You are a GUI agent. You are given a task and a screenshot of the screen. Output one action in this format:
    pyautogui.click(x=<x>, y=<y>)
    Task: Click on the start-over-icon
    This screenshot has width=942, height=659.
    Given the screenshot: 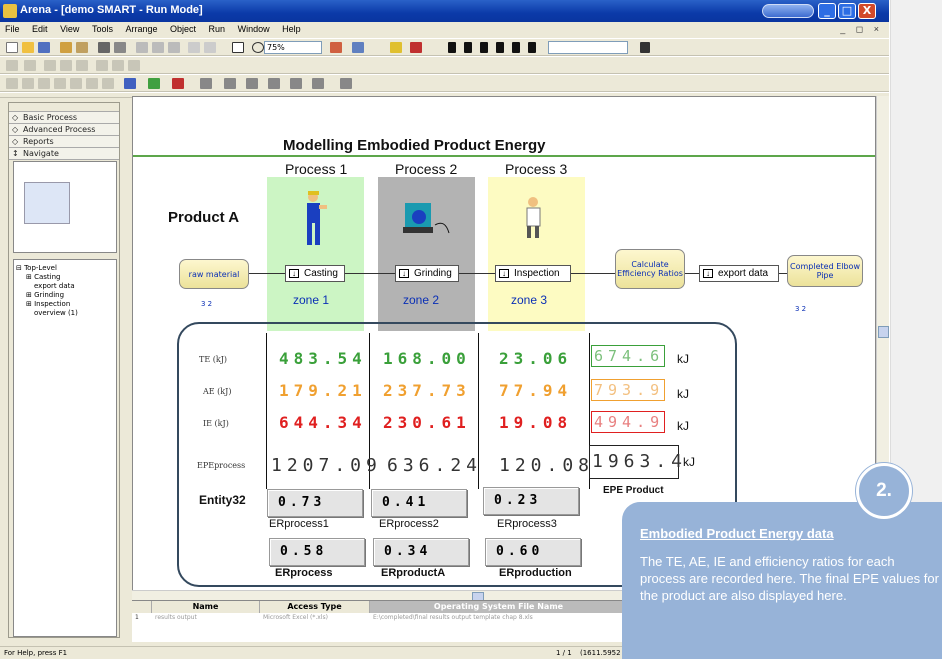 What is the action you would take?
    pyautogui.click(x=516, y=47)
    